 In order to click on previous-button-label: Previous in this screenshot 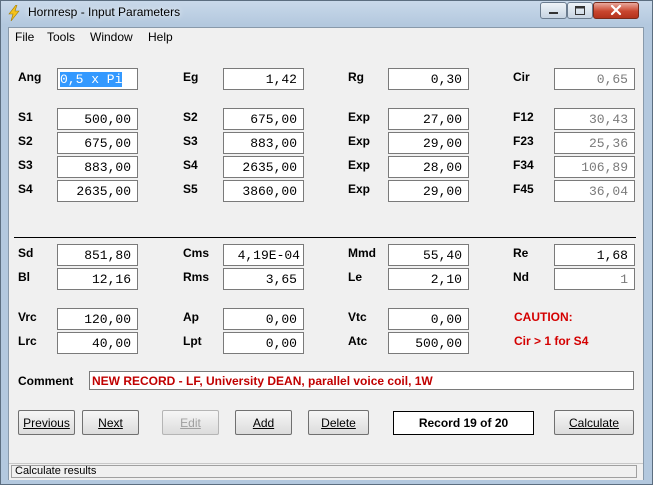, I will do `click(46, 423)`.